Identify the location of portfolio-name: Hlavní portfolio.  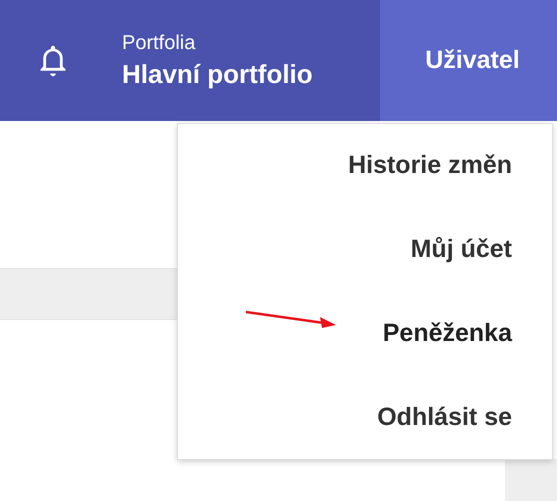
(251, 74).